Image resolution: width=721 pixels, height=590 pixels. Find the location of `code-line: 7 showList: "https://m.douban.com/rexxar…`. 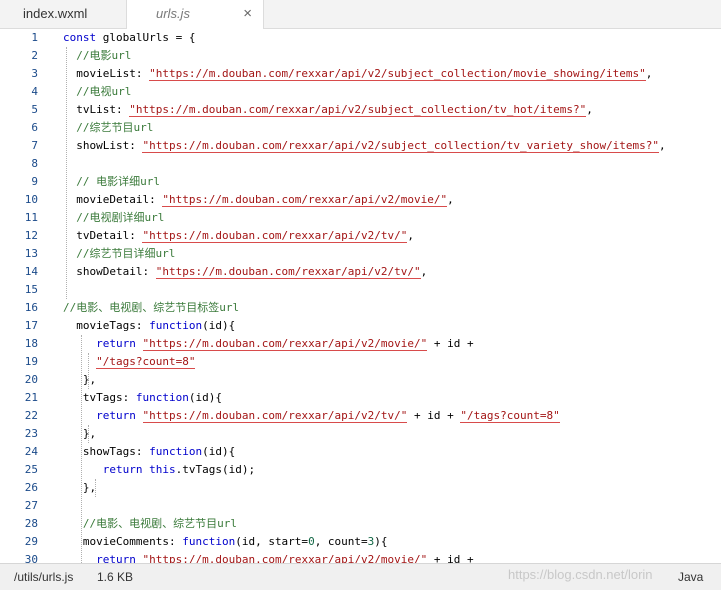

code-line: 7 showList: "https://m.douban.com/rexxar… is located at coordinates (360, 146).